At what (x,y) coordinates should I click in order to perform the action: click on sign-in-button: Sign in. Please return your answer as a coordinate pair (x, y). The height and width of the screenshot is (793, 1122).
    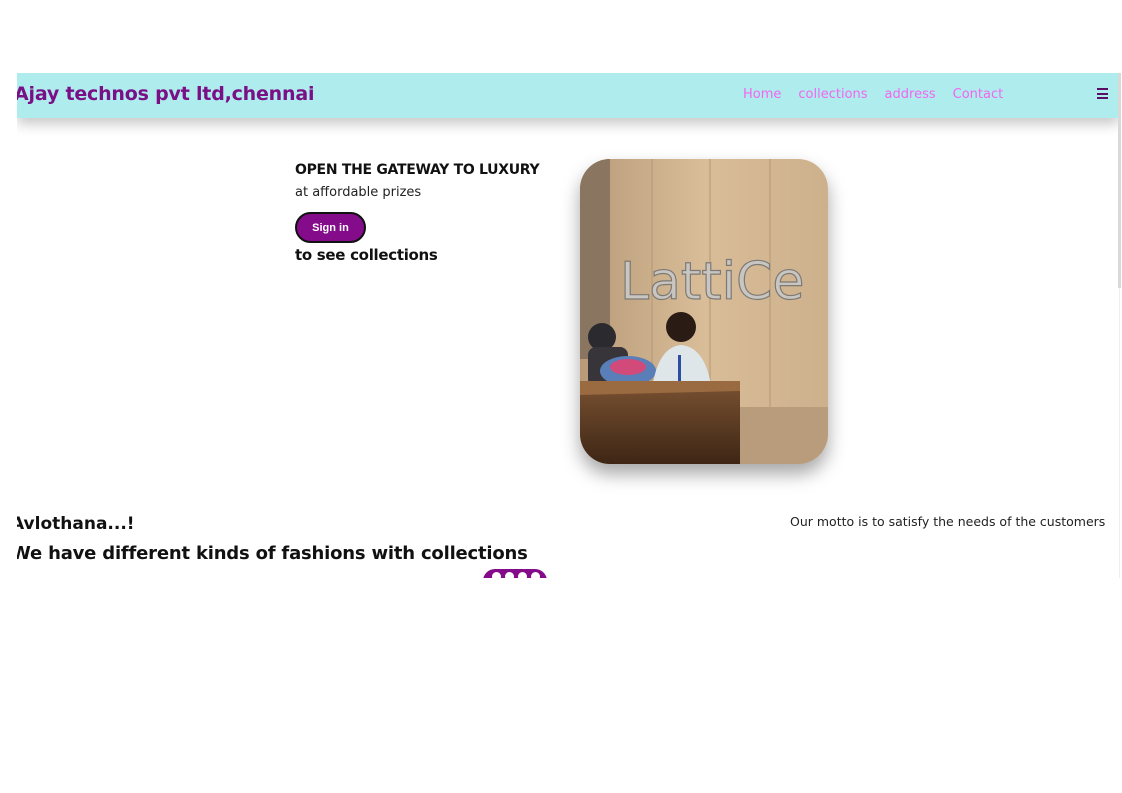
    Looking at the image, I should click on (330, 227).